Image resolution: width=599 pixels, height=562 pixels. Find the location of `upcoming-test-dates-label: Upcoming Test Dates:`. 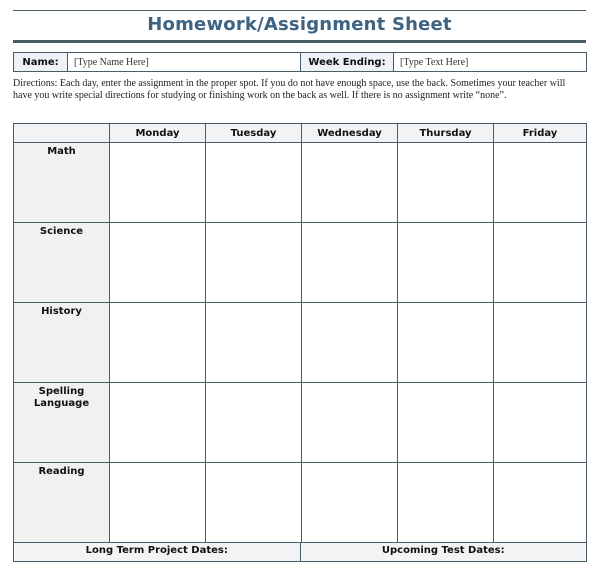

upcoming-test-dates-label: Upcoming Test Dates: is located at coordinates (443, 552).